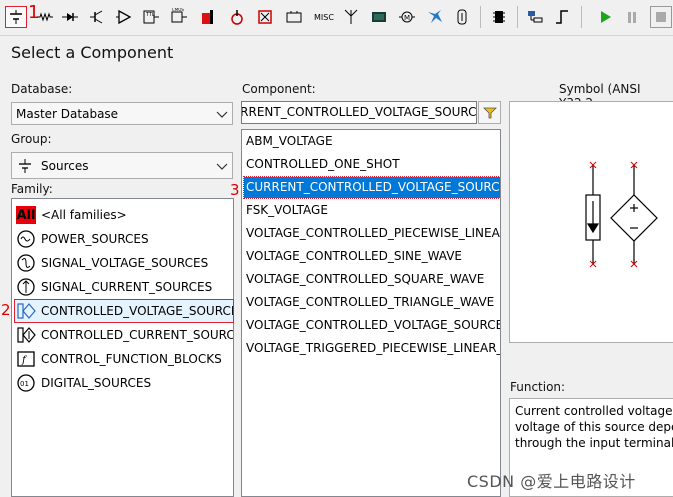  I want to click on family-item-label: DIGITAL_SOURCES, so click(96, 383).